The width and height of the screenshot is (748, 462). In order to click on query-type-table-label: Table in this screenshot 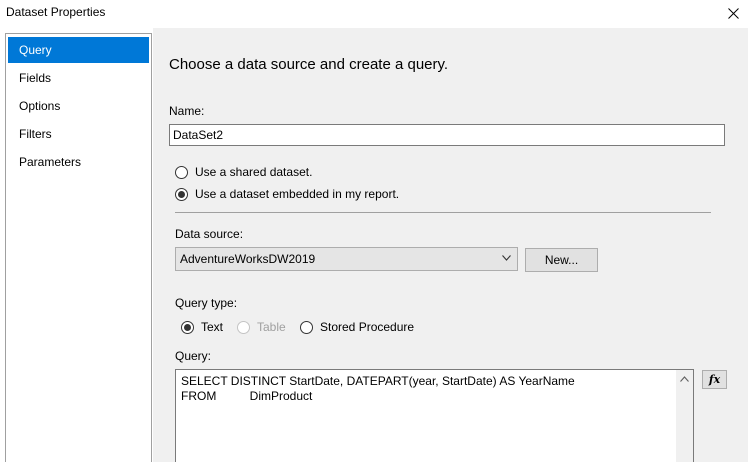, I will do `click(271, 327)`.